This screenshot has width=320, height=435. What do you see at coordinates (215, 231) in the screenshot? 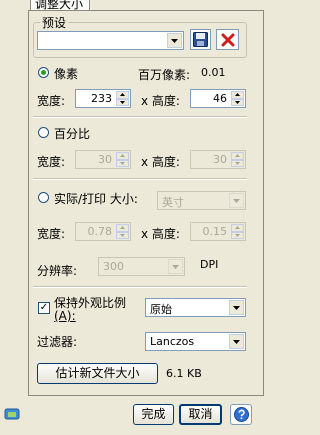
I see `print-height-value: 0.15` at bounding box center [215, 231].